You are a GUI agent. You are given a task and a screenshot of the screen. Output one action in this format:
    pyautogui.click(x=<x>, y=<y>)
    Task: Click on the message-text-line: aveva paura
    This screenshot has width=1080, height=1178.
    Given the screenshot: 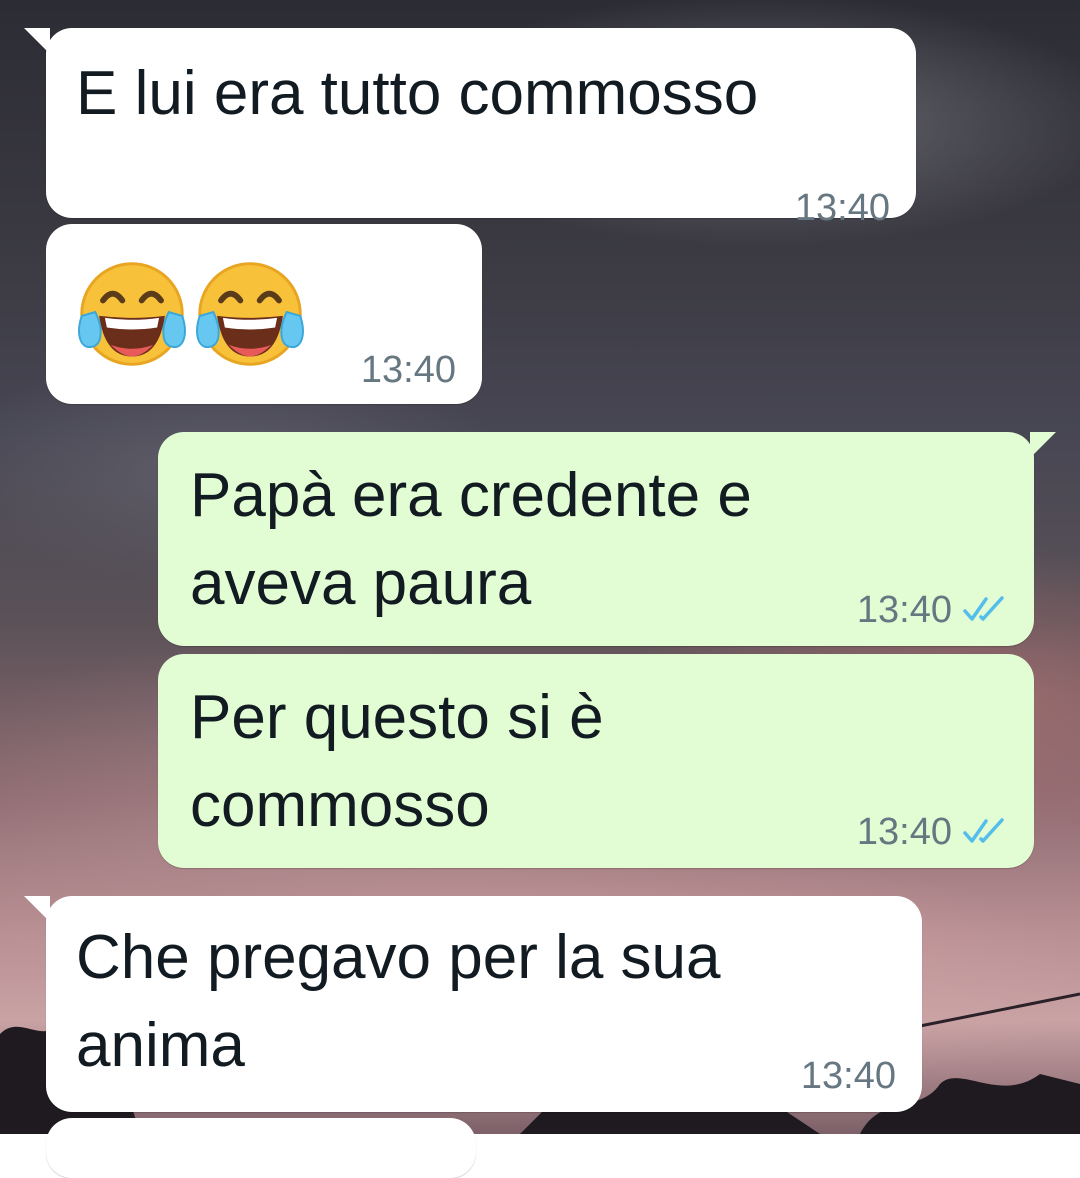 What is the action you would take?
    pyautogui.click(x=361, y=583)
    